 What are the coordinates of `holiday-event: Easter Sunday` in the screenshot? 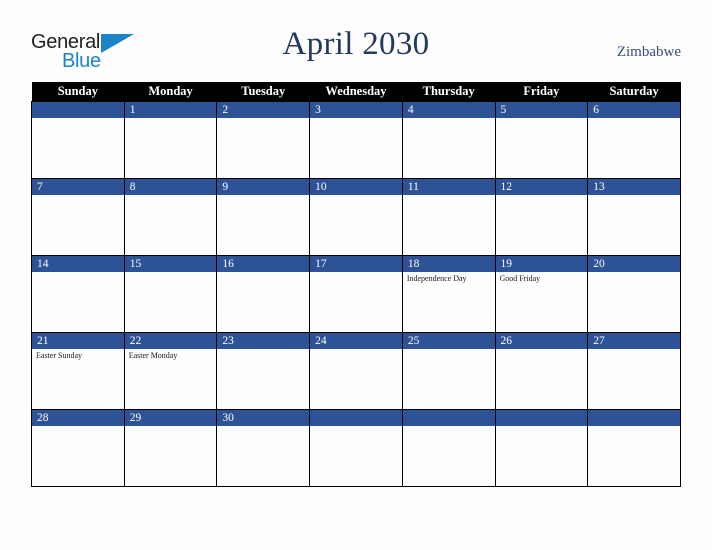 It's located at (59, 355).